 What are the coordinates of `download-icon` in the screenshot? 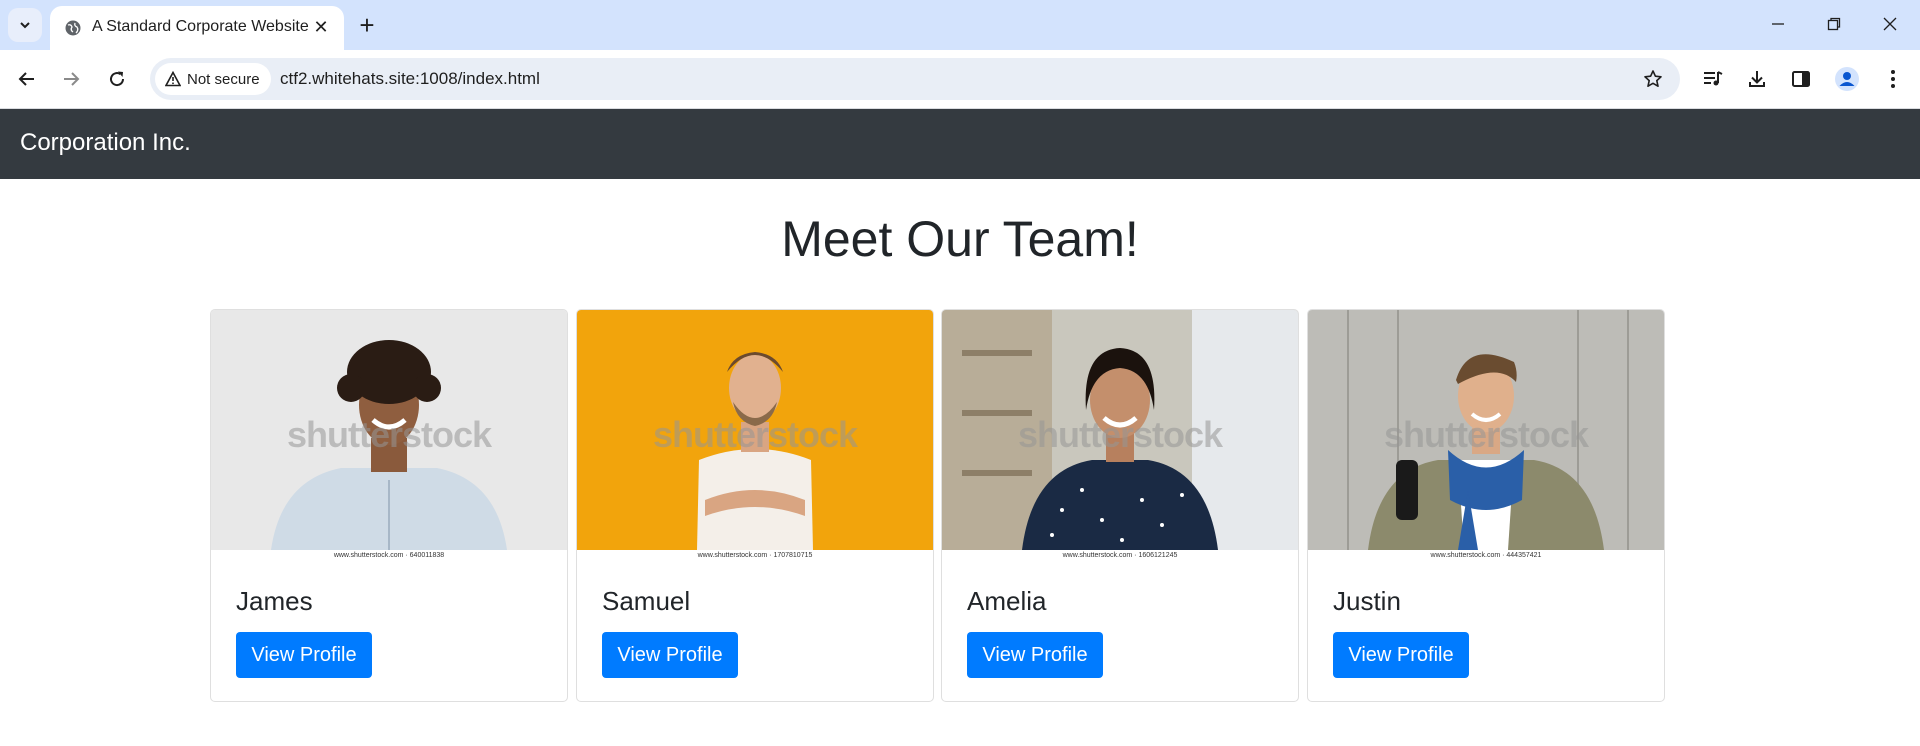 It's located at (1757, 79).